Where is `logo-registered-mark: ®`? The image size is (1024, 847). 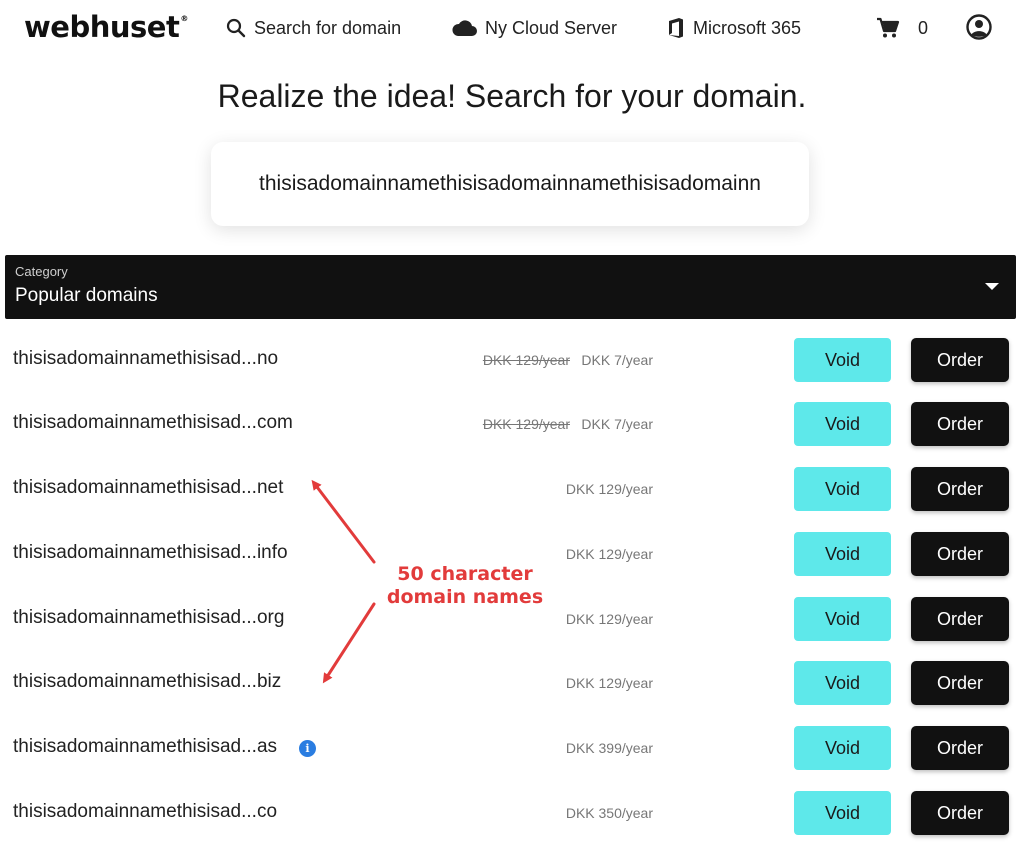 logo-registered-mark: ® is located at coordinates (184, 18).